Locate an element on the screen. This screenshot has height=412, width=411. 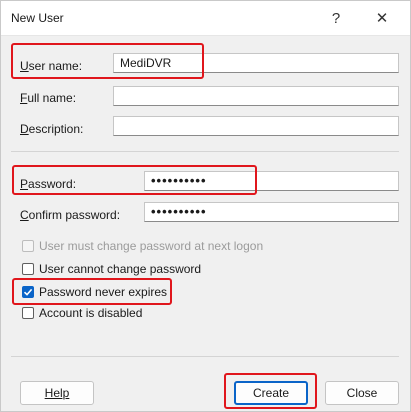
never-expires-highlight is located at coordinates (92, 291).